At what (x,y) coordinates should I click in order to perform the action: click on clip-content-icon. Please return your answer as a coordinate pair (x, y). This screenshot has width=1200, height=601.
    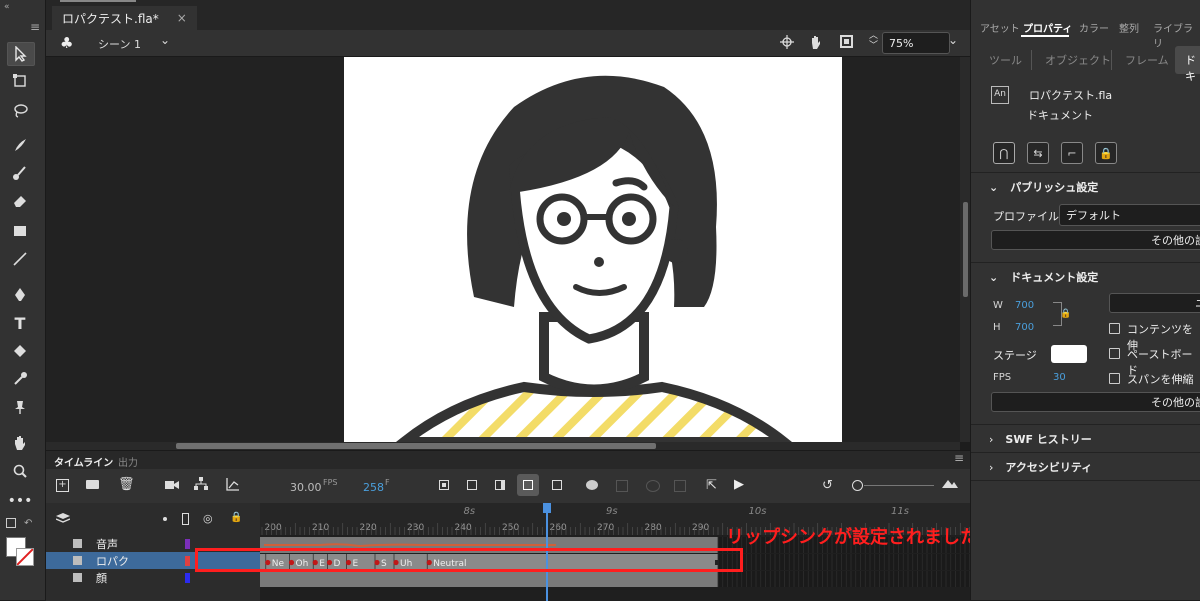
    Looking at the image, I should click on (846, 41).